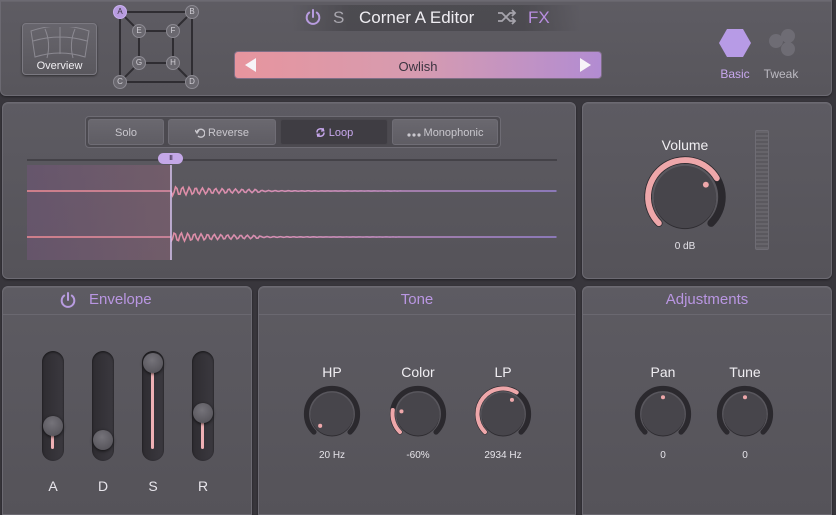 This screenshot has height=515, width=836. I want to click on mode-basic-button: Basic, so click(735, 54).